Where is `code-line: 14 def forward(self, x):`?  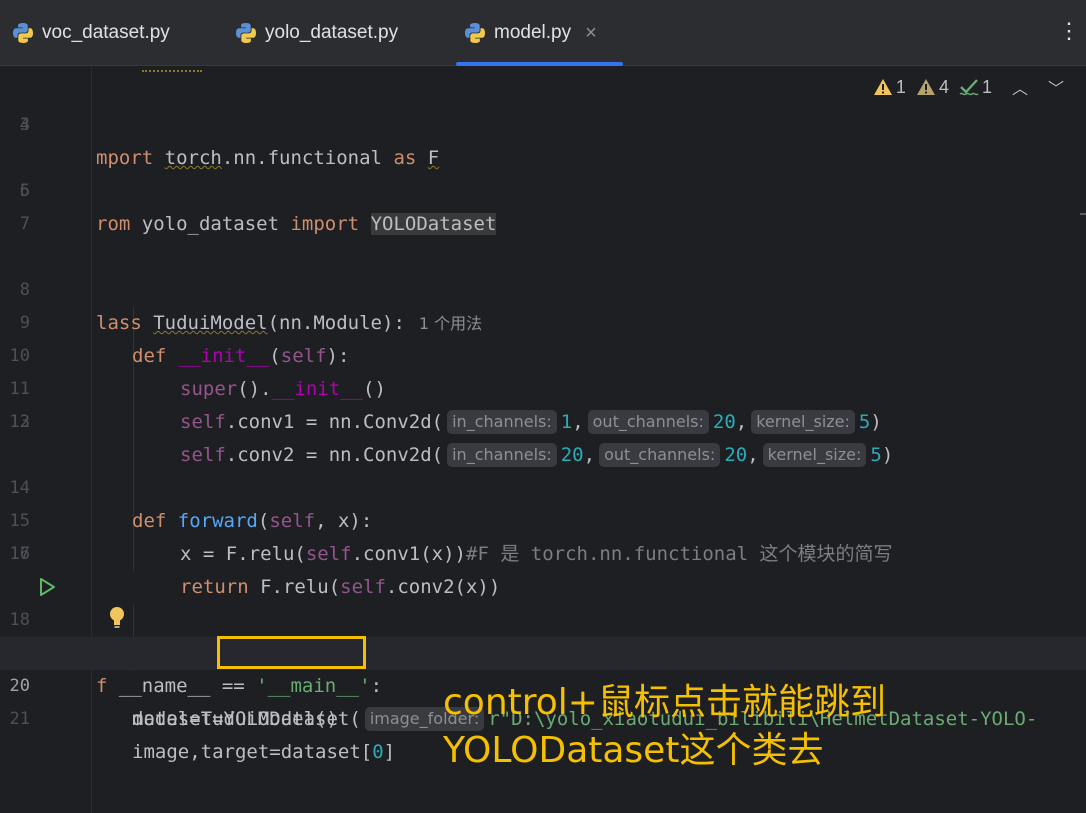
code-line: 14 def forward(self, x): is located at coordinates (543, 485).